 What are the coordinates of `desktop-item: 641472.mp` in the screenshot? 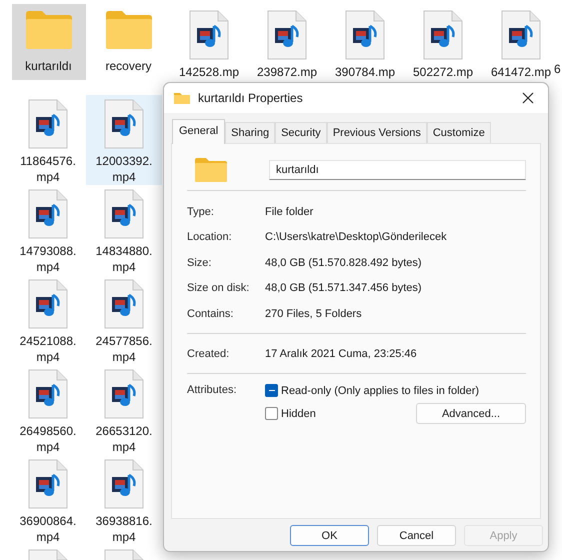 It's located at (521, 42).